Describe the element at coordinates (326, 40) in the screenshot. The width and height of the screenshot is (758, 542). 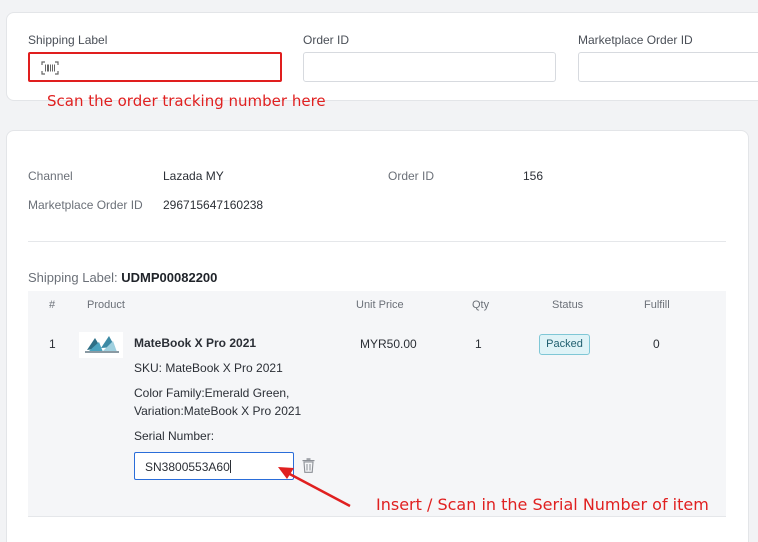
I see `order-id-field-label: Order ID` at that location.